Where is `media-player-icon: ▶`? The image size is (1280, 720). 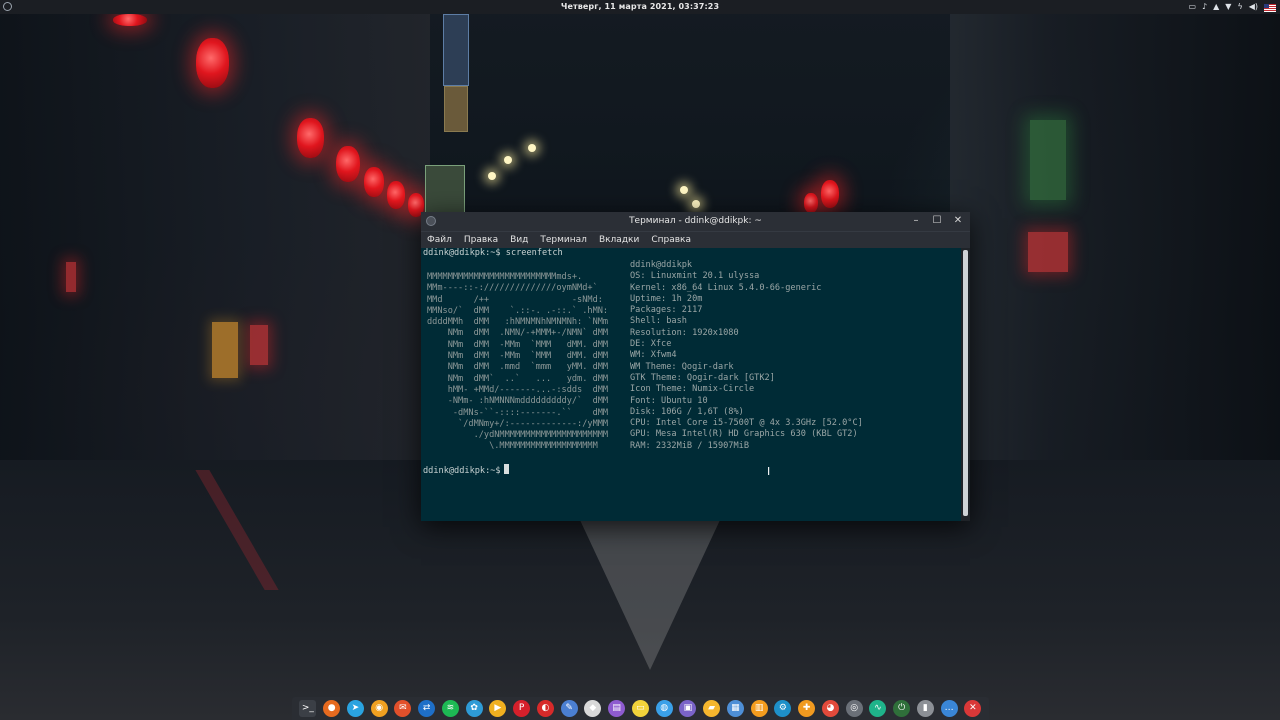 media-player-icon: ▶ is located at coordinates (498, 708).